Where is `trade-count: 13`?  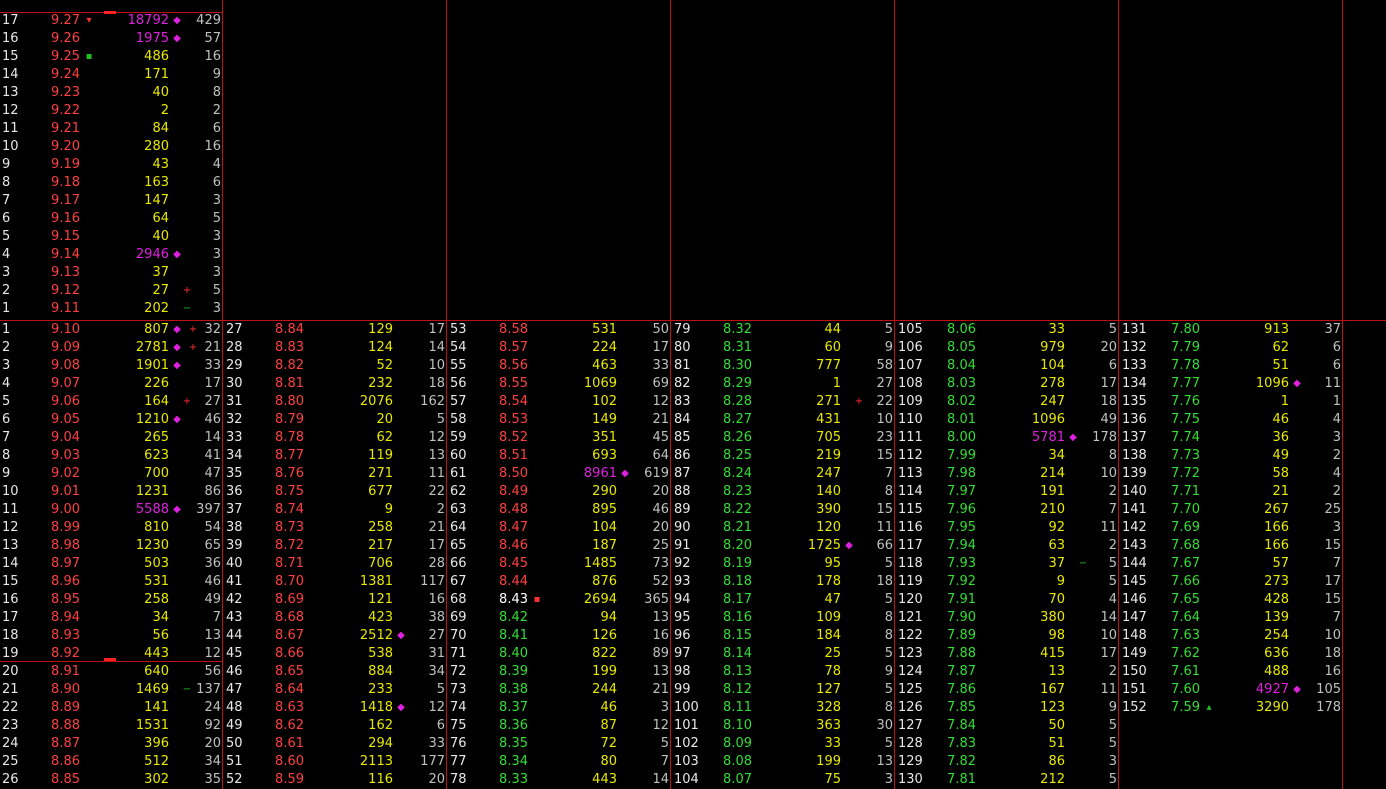
trade-count: 13 is located at coordinates (436, 455).